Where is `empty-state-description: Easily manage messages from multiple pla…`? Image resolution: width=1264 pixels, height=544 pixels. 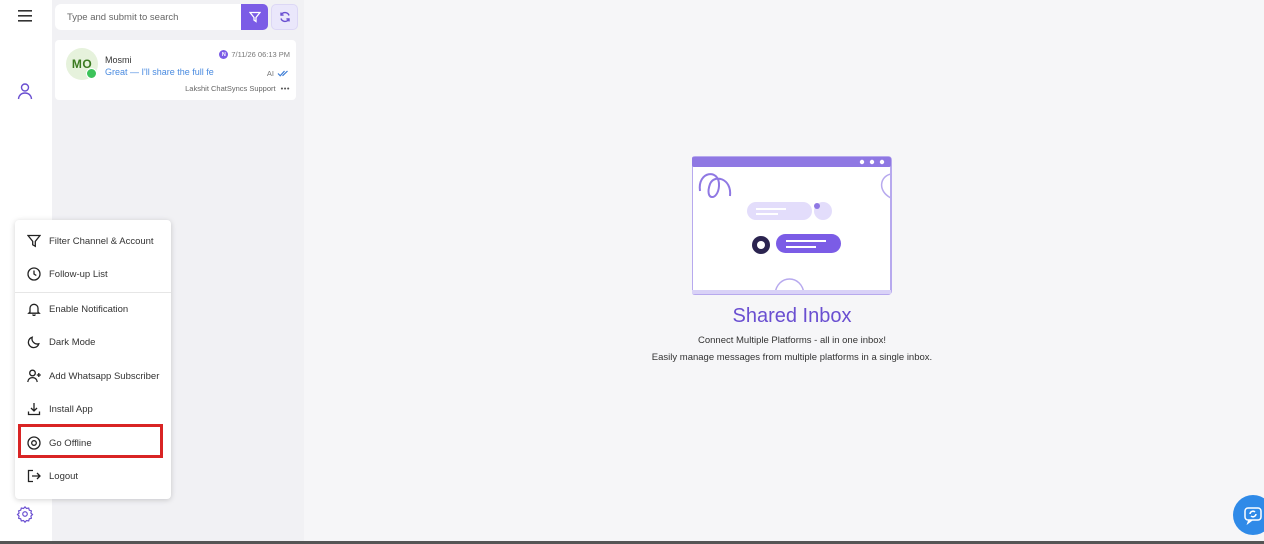 empty-state-description: Easily manage messages from multiple pla… is located at coordinates (792, 357).